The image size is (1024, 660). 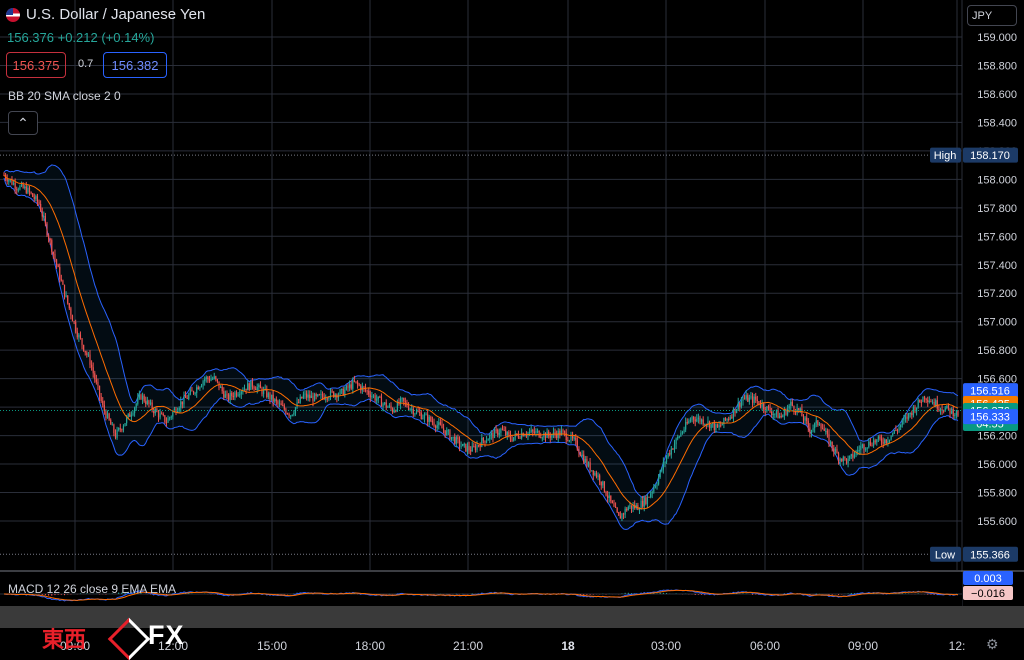 What do you see at coordinates (64, 96) in the screenshot?
I see `bb-indicator-label: BB 20 SMA close 2 0` at bounding box center [64, 96].